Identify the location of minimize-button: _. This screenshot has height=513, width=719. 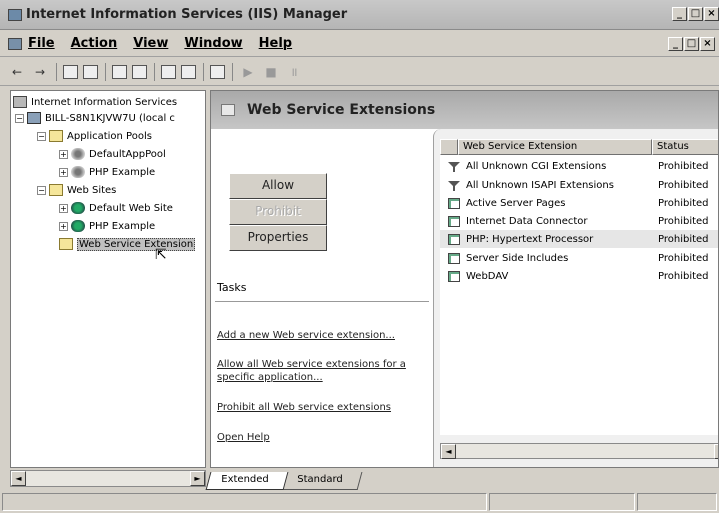
(679, 14).